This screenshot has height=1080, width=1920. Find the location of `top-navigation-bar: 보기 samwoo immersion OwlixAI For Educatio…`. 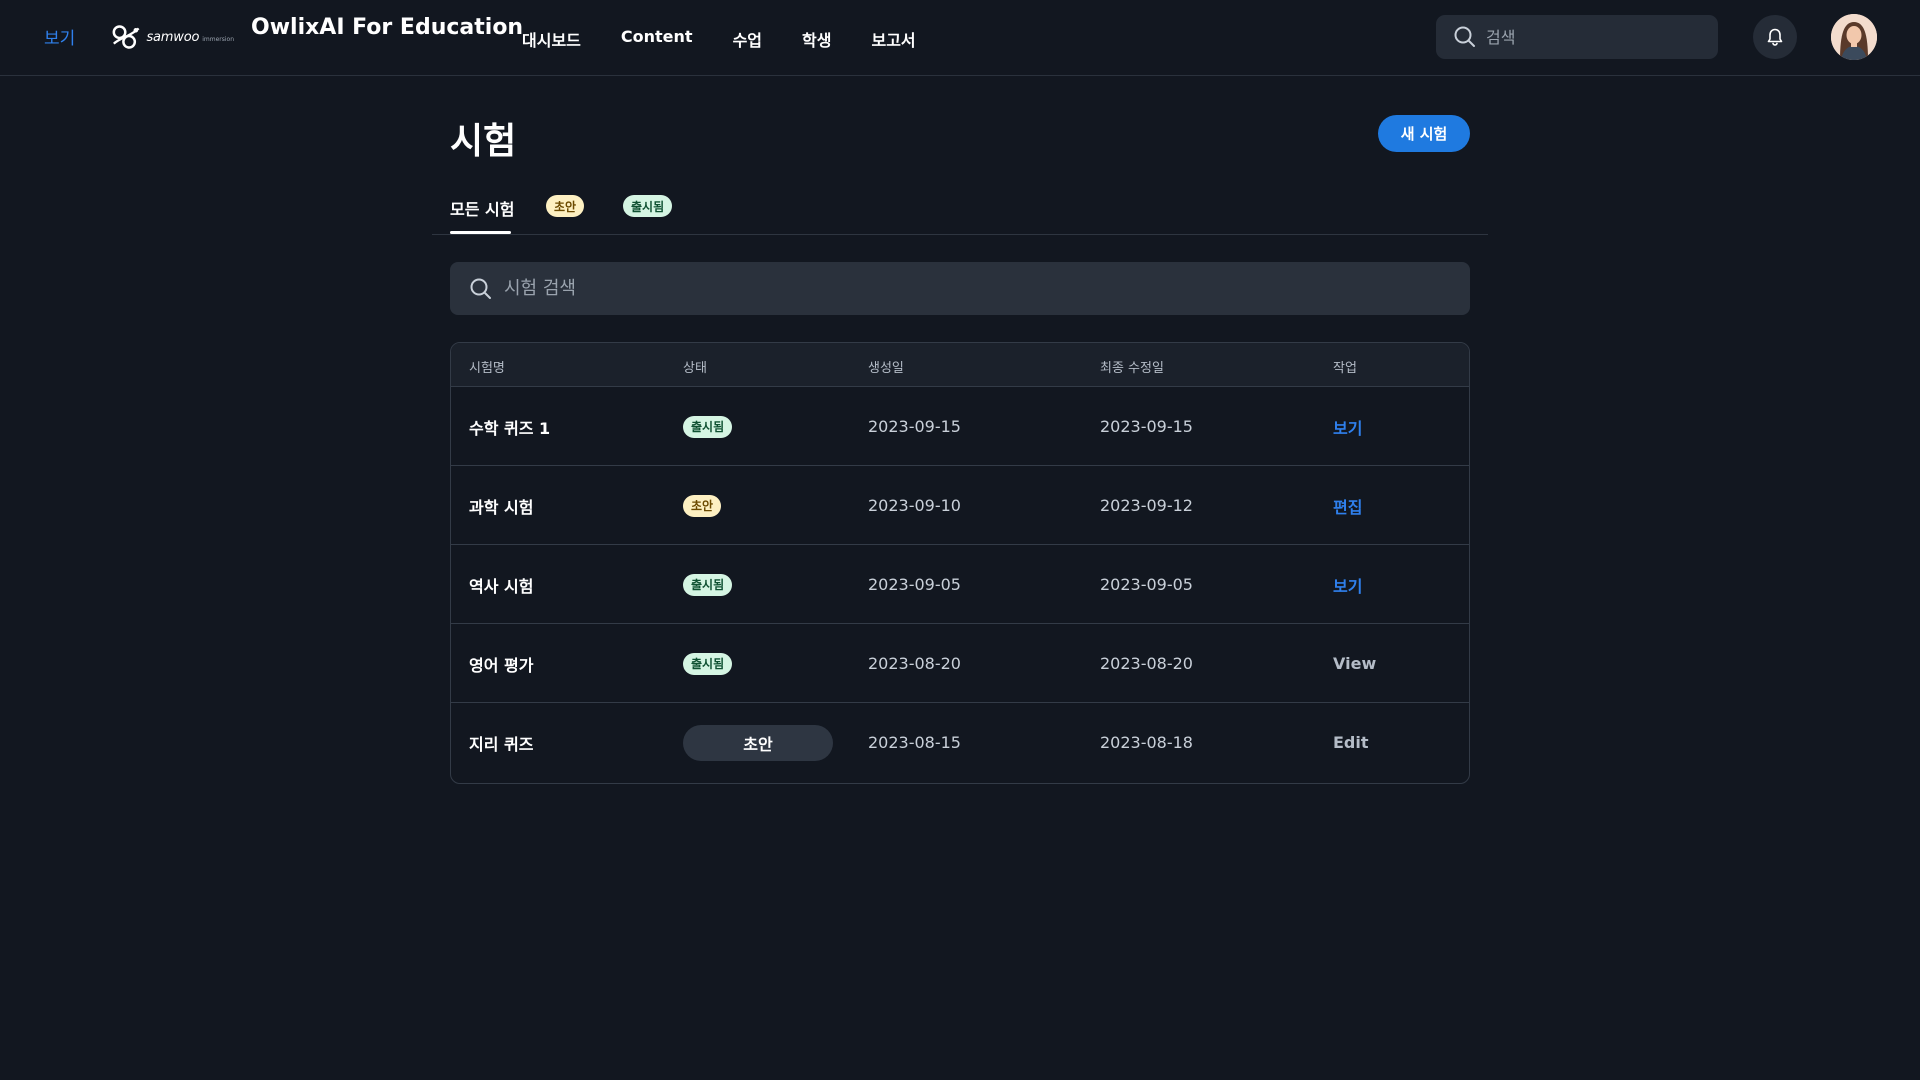

top-navigation-bar: 보기 samwoo immersion OwlixAI For Educatio… is located at coordinates (960, 38).